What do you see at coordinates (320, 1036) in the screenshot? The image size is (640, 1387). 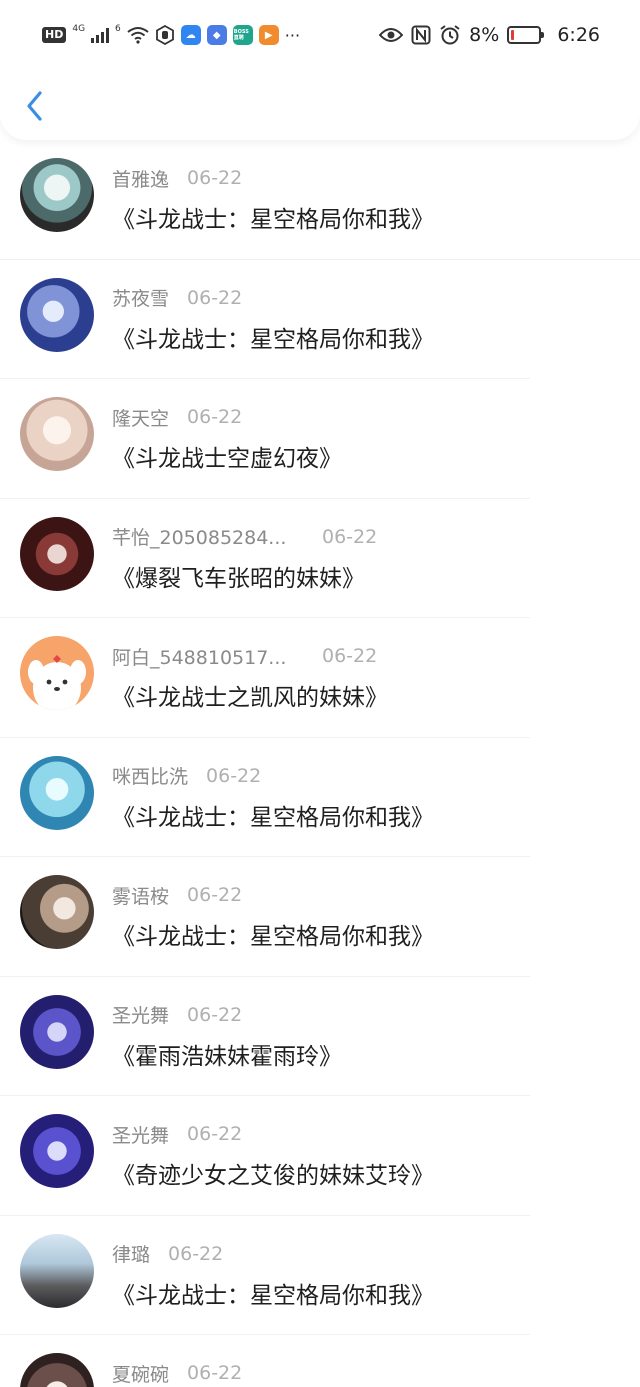 I see `list-item: 圣光舞 06-22 《霍雨浩妹妹霍雨玲》` at bounding box center [320, 1036].